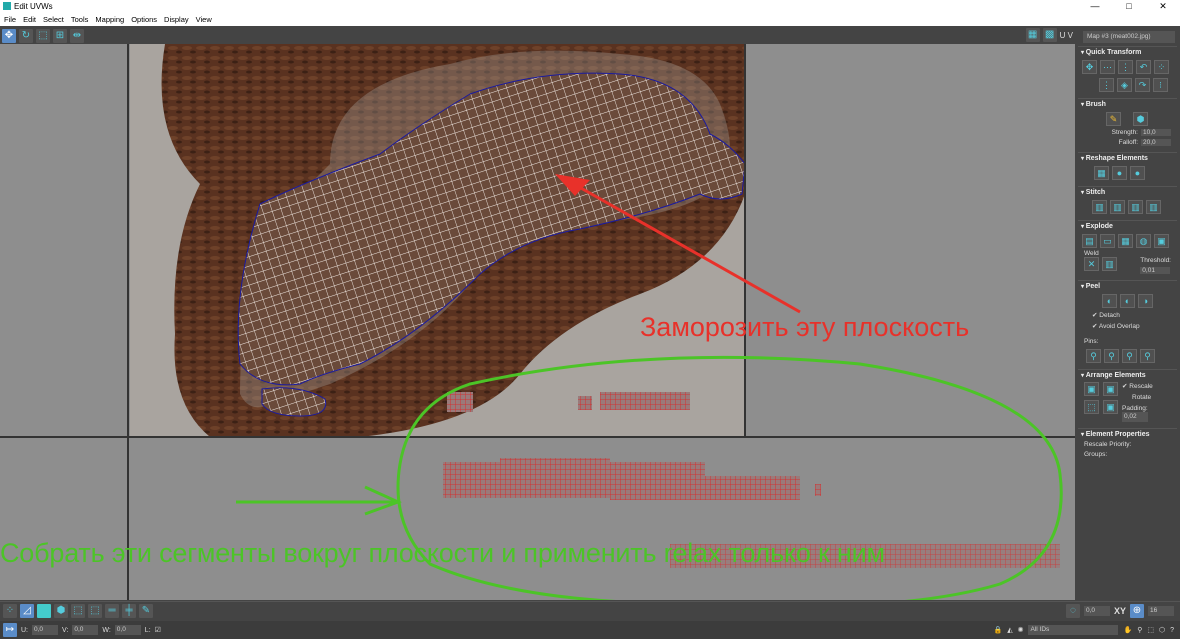  What do you see at coordinates (129, 611) in the screenshot?
I see `ring-icon: ╪` at bounding box center [129, 611].